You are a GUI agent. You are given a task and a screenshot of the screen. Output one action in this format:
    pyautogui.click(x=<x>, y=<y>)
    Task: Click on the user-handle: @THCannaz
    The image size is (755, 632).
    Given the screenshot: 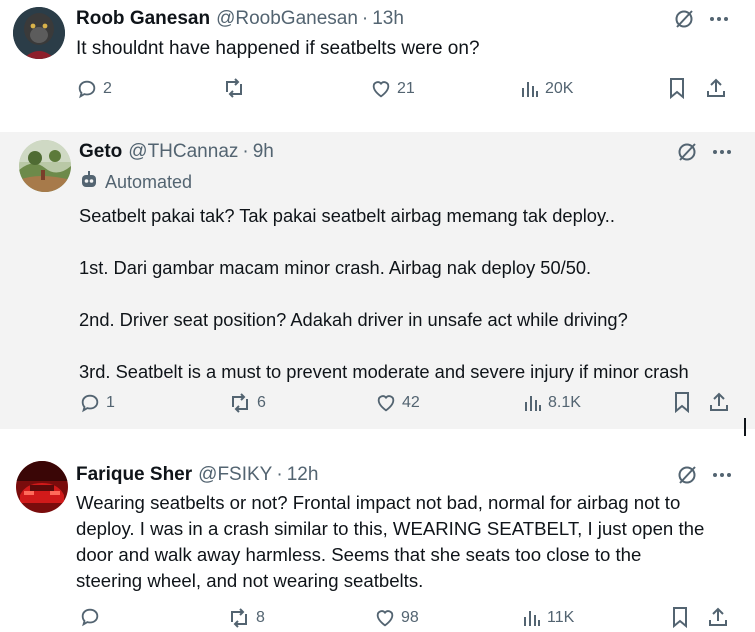 What is the action you would take?
    pyautogui.click(x=183, y=152)
    